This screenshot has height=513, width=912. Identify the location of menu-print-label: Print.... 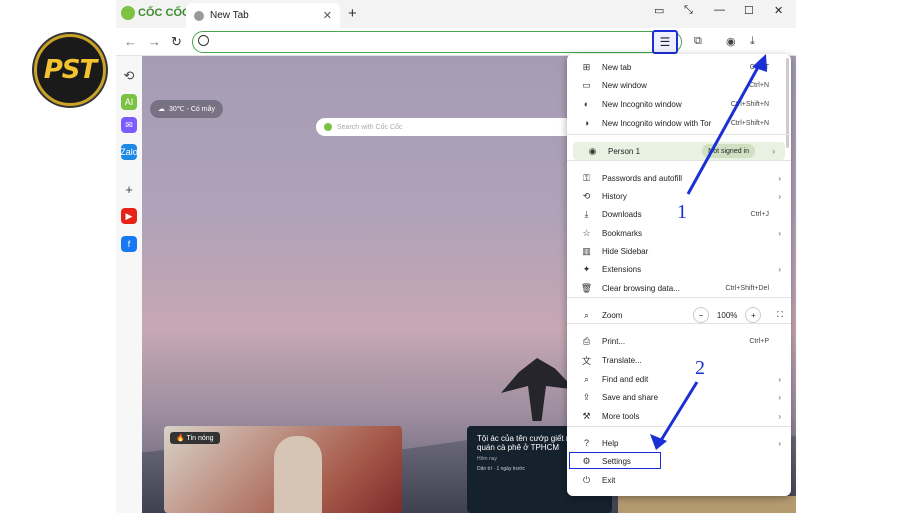
(614, 341).